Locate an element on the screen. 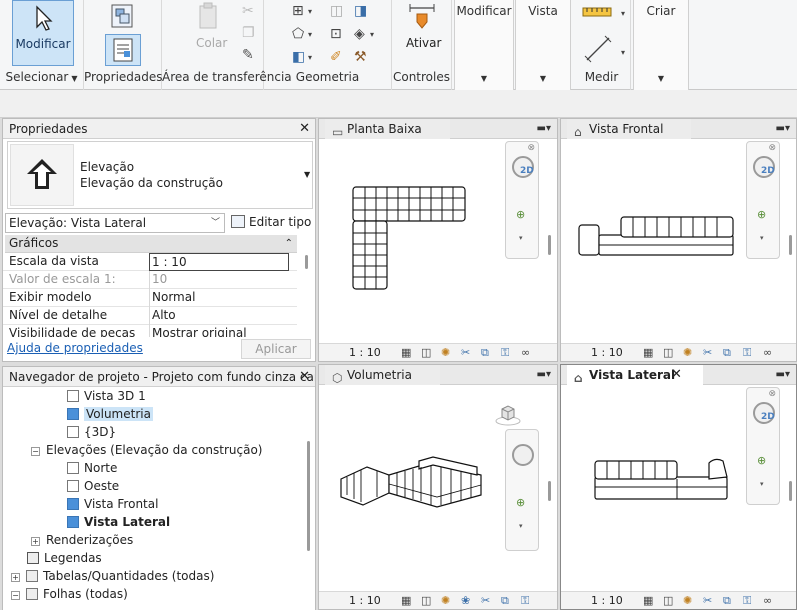 The image size is (797, 610). tree-item-vista-lateral: Vista Lateral is located at coordinates (118, 522).